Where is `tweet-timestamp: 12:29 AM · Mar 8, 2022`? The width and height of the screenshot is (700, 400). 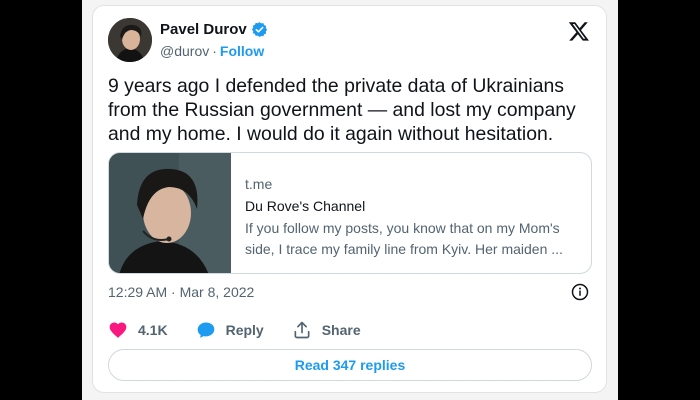 tweet-timestamp: 12:29 AM · Mar 8, 2022 is located at coordinates (181, 292).